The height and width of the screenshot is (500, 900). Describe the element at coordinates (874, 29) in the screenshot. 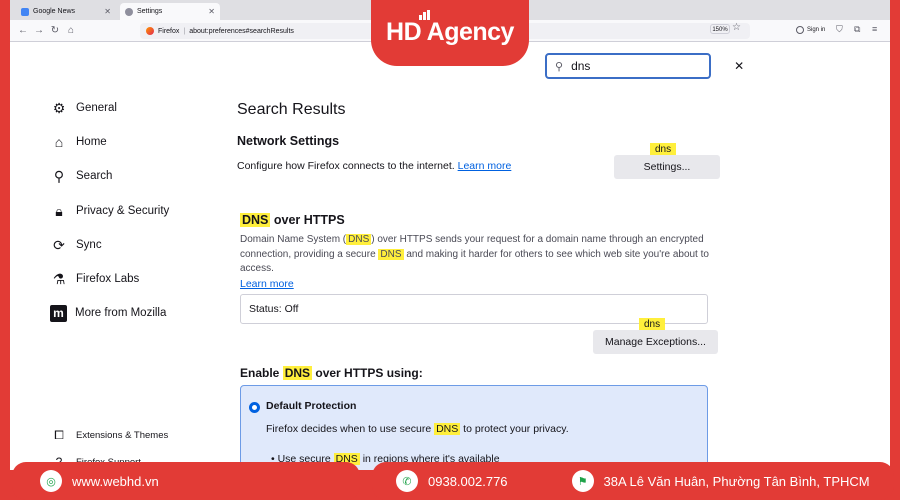

I see `menu-icon: ≡` at that location.